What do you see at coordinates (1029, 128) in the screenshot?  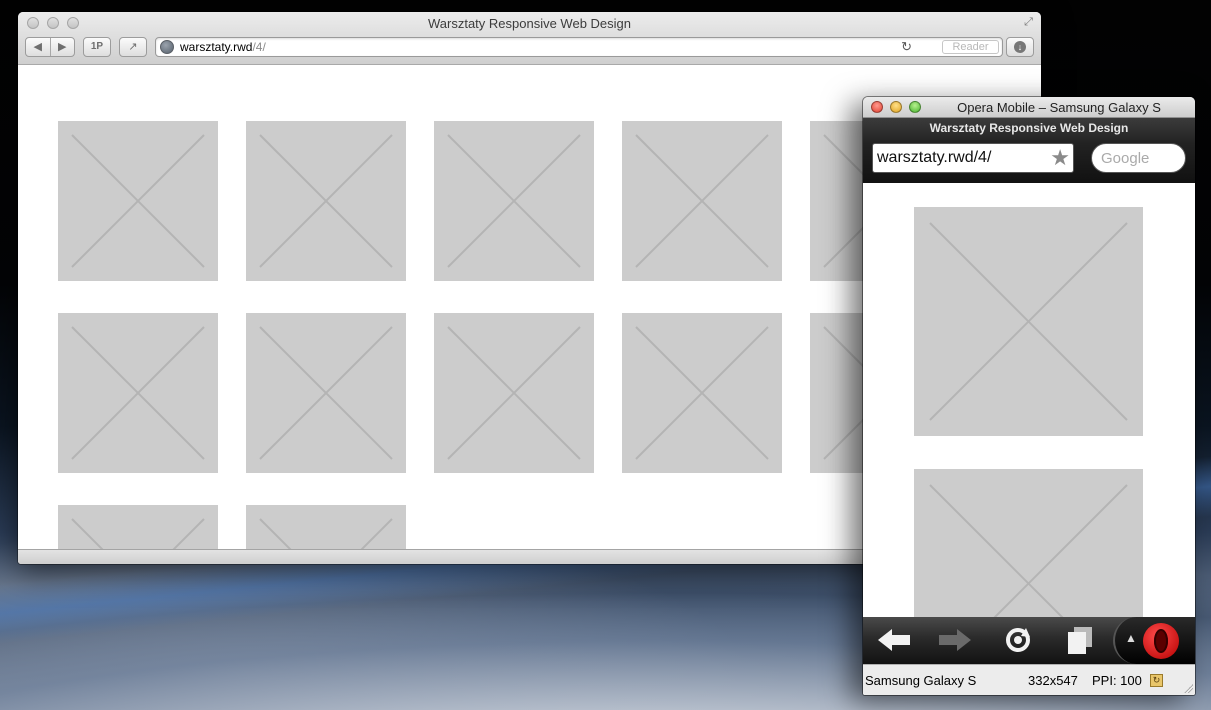 I see `page-title: Warsztaty Responsive Web Design` at bounding box center [1029, 128].